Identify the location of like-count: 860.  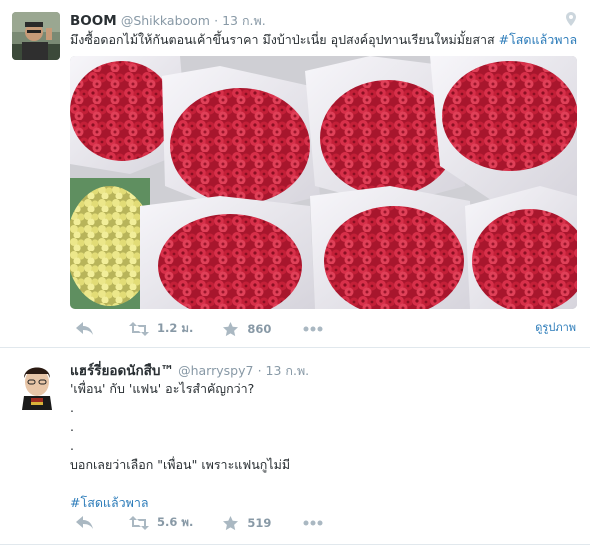
(259, 329).